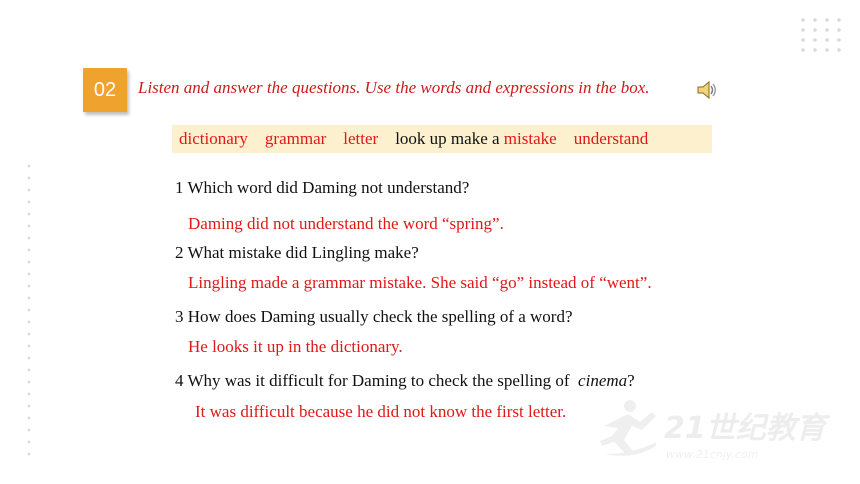  Describe the element at coordinates (530, 138) in the screenshot. I see `word-mistake: mistake` at that location.